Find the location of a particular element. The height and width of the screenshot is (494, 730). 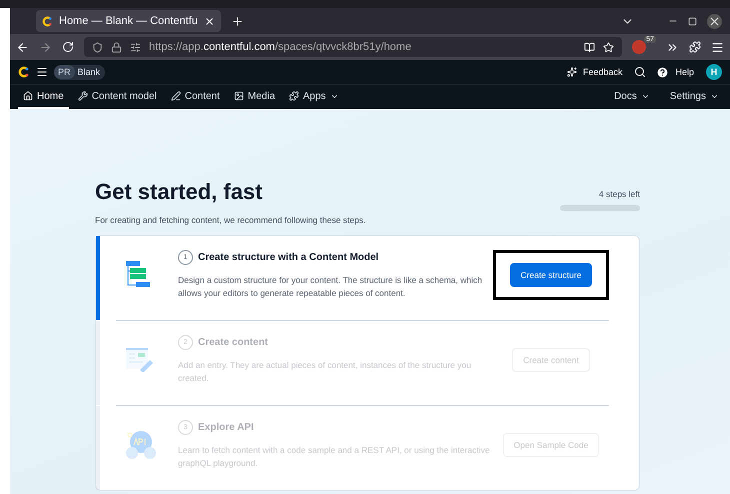

step-button: Create structure is located at coordinates (551, 275).